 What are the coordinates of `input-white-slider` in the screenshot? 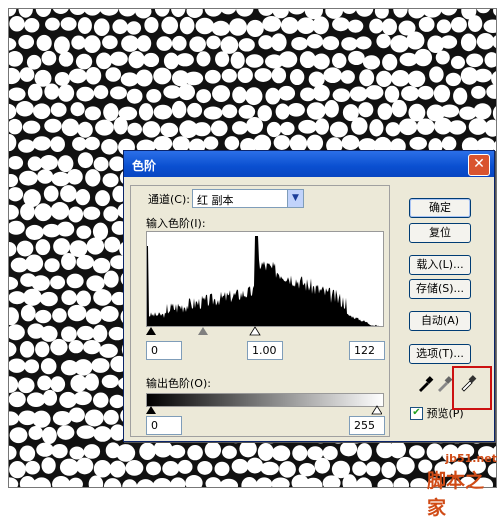 It's located at (255, 331).